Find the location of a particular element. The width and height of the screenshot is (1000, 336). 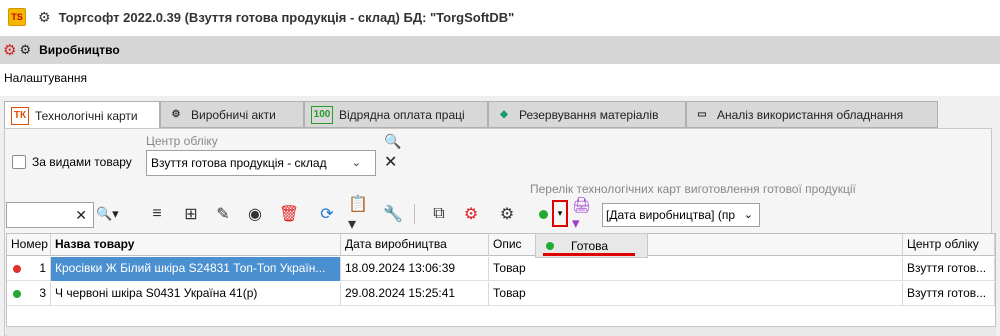

goods-type-label: За видами товару is located at coordinates (82, 162).